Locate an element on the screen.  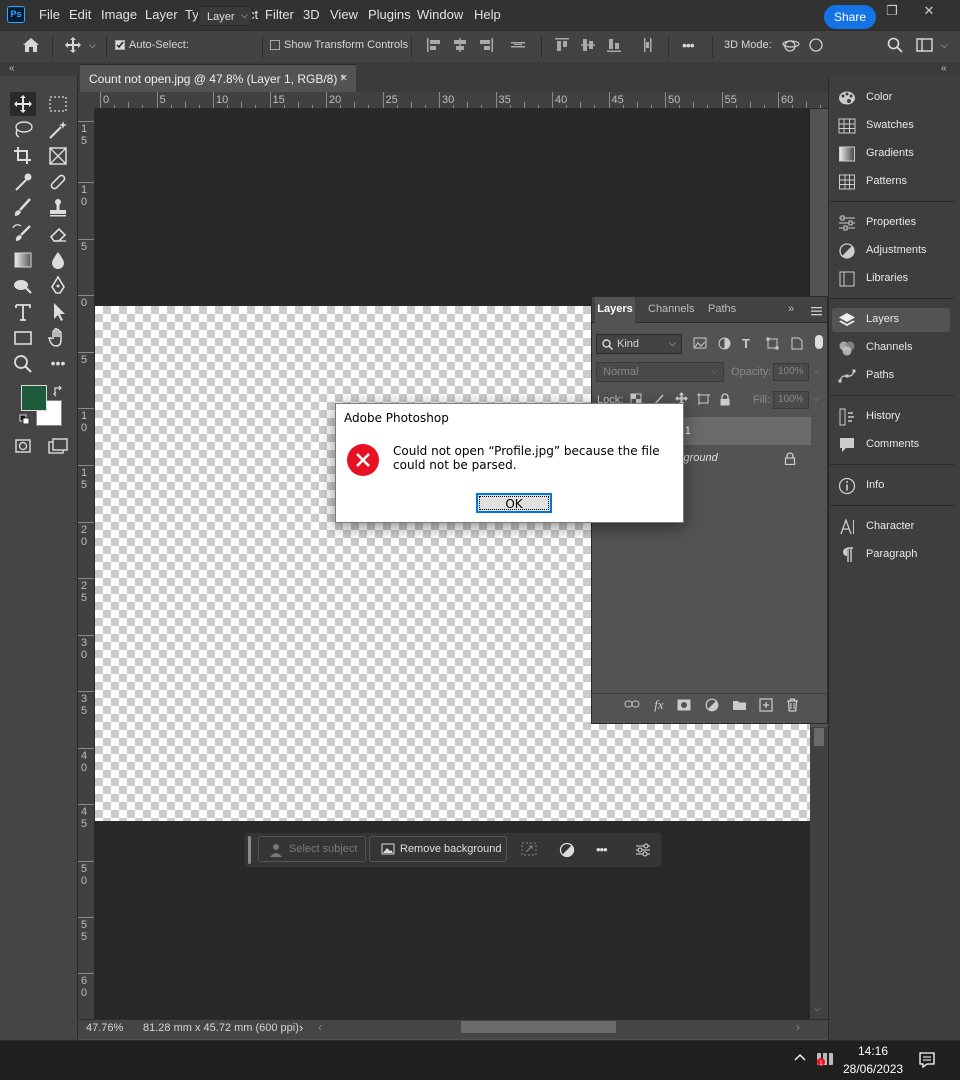
align-middle-icon is located at coordinates (588, 45).